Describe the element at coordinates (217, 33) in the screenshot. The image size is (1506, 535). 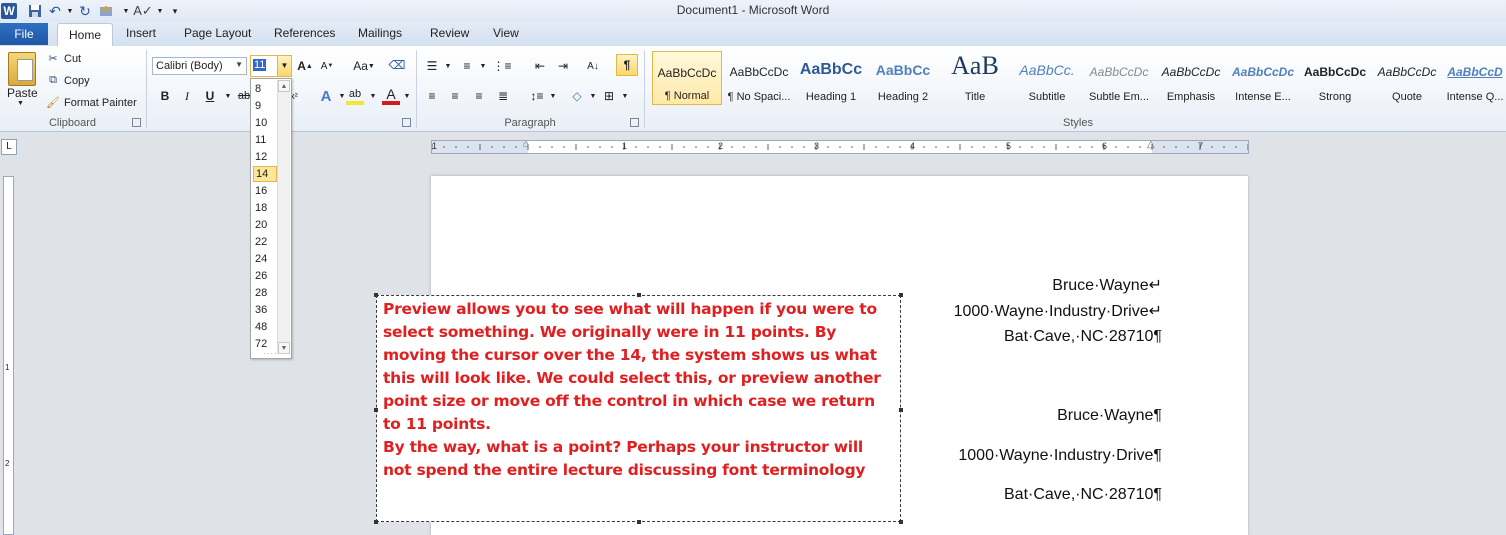
I see `tab-page-layout: Page Layout` at that location.